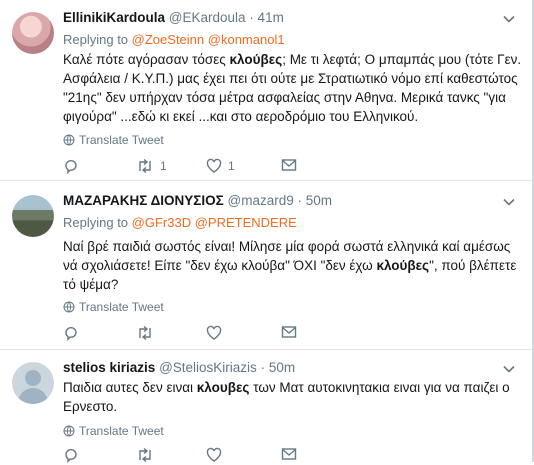  What do you see at coordinates (146, 59) in the screenshot?
I see `tweet-text-part: Καλέ πότε αγόρασαν τόσες` at bounding box center [146, 59].